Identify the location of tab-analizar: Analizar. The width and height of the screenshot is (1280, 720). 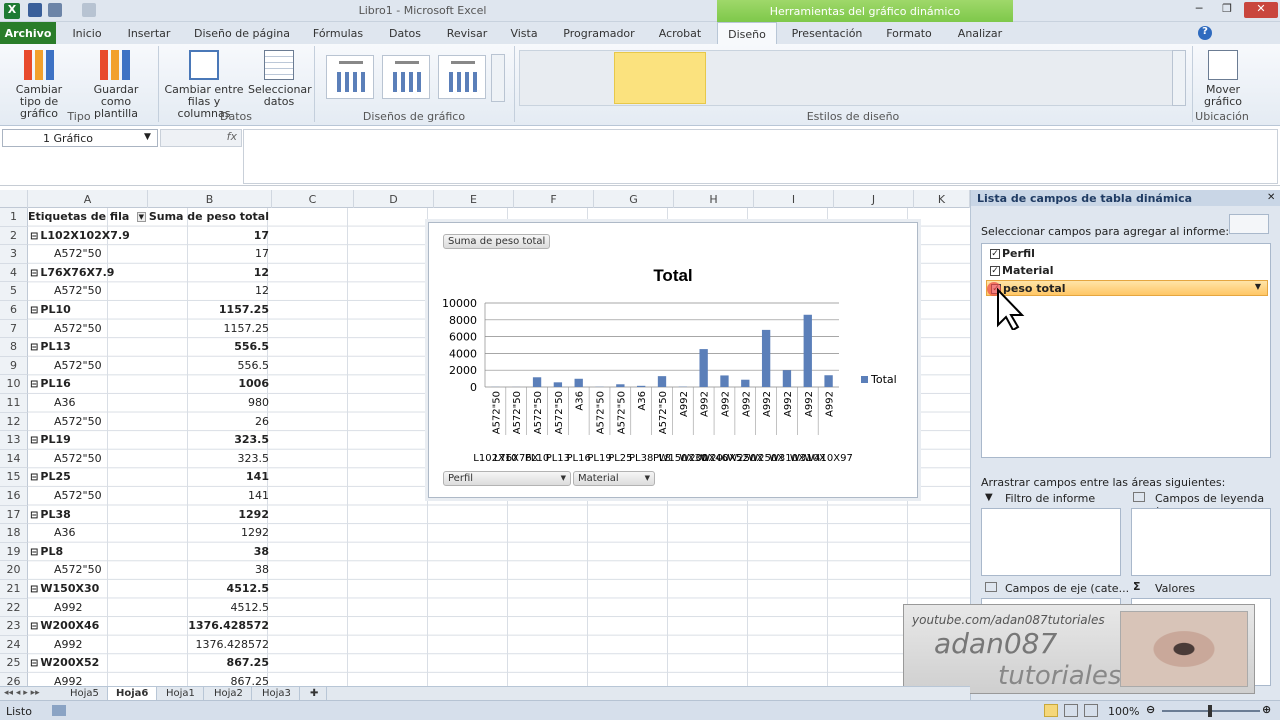
(980, 33).